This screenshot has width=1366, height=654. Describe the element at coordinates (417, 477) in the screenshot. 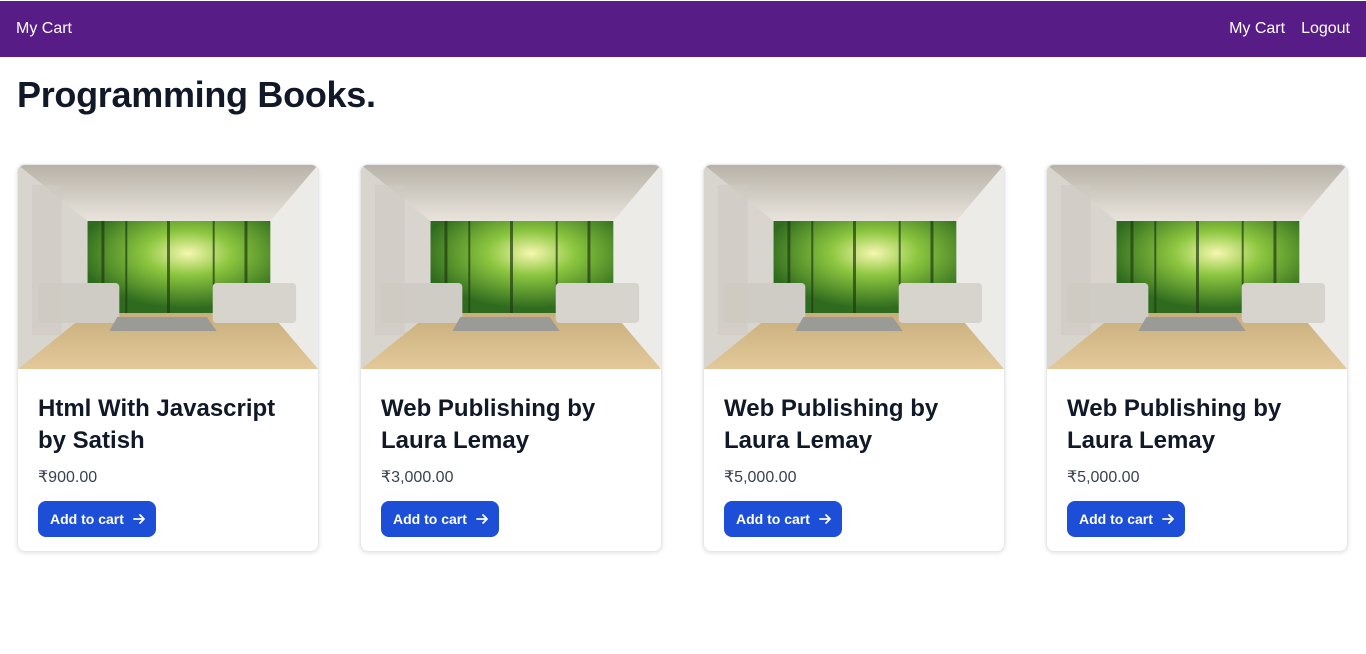

I see `product-price: ₹3,000.00` at that location.